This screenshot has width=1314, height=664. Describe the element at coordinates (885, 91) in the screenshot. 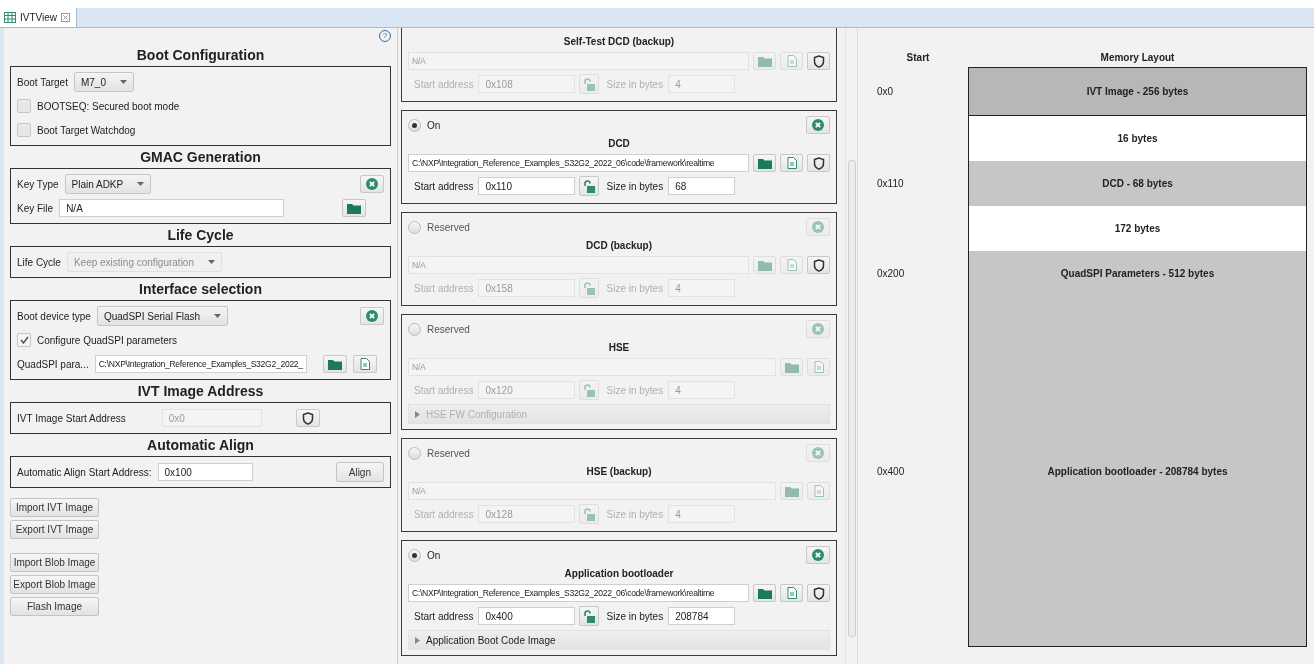

I see `address-label: 0x0` at that location.